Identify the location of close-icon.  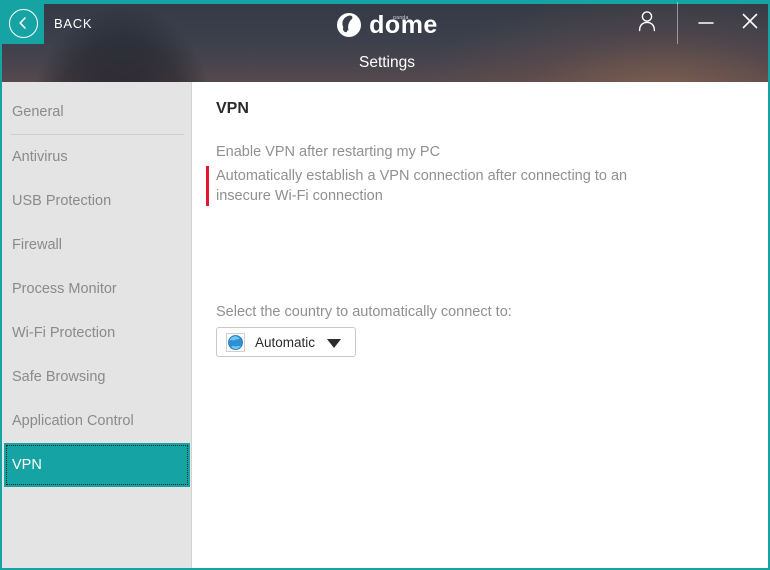
(750, 23).